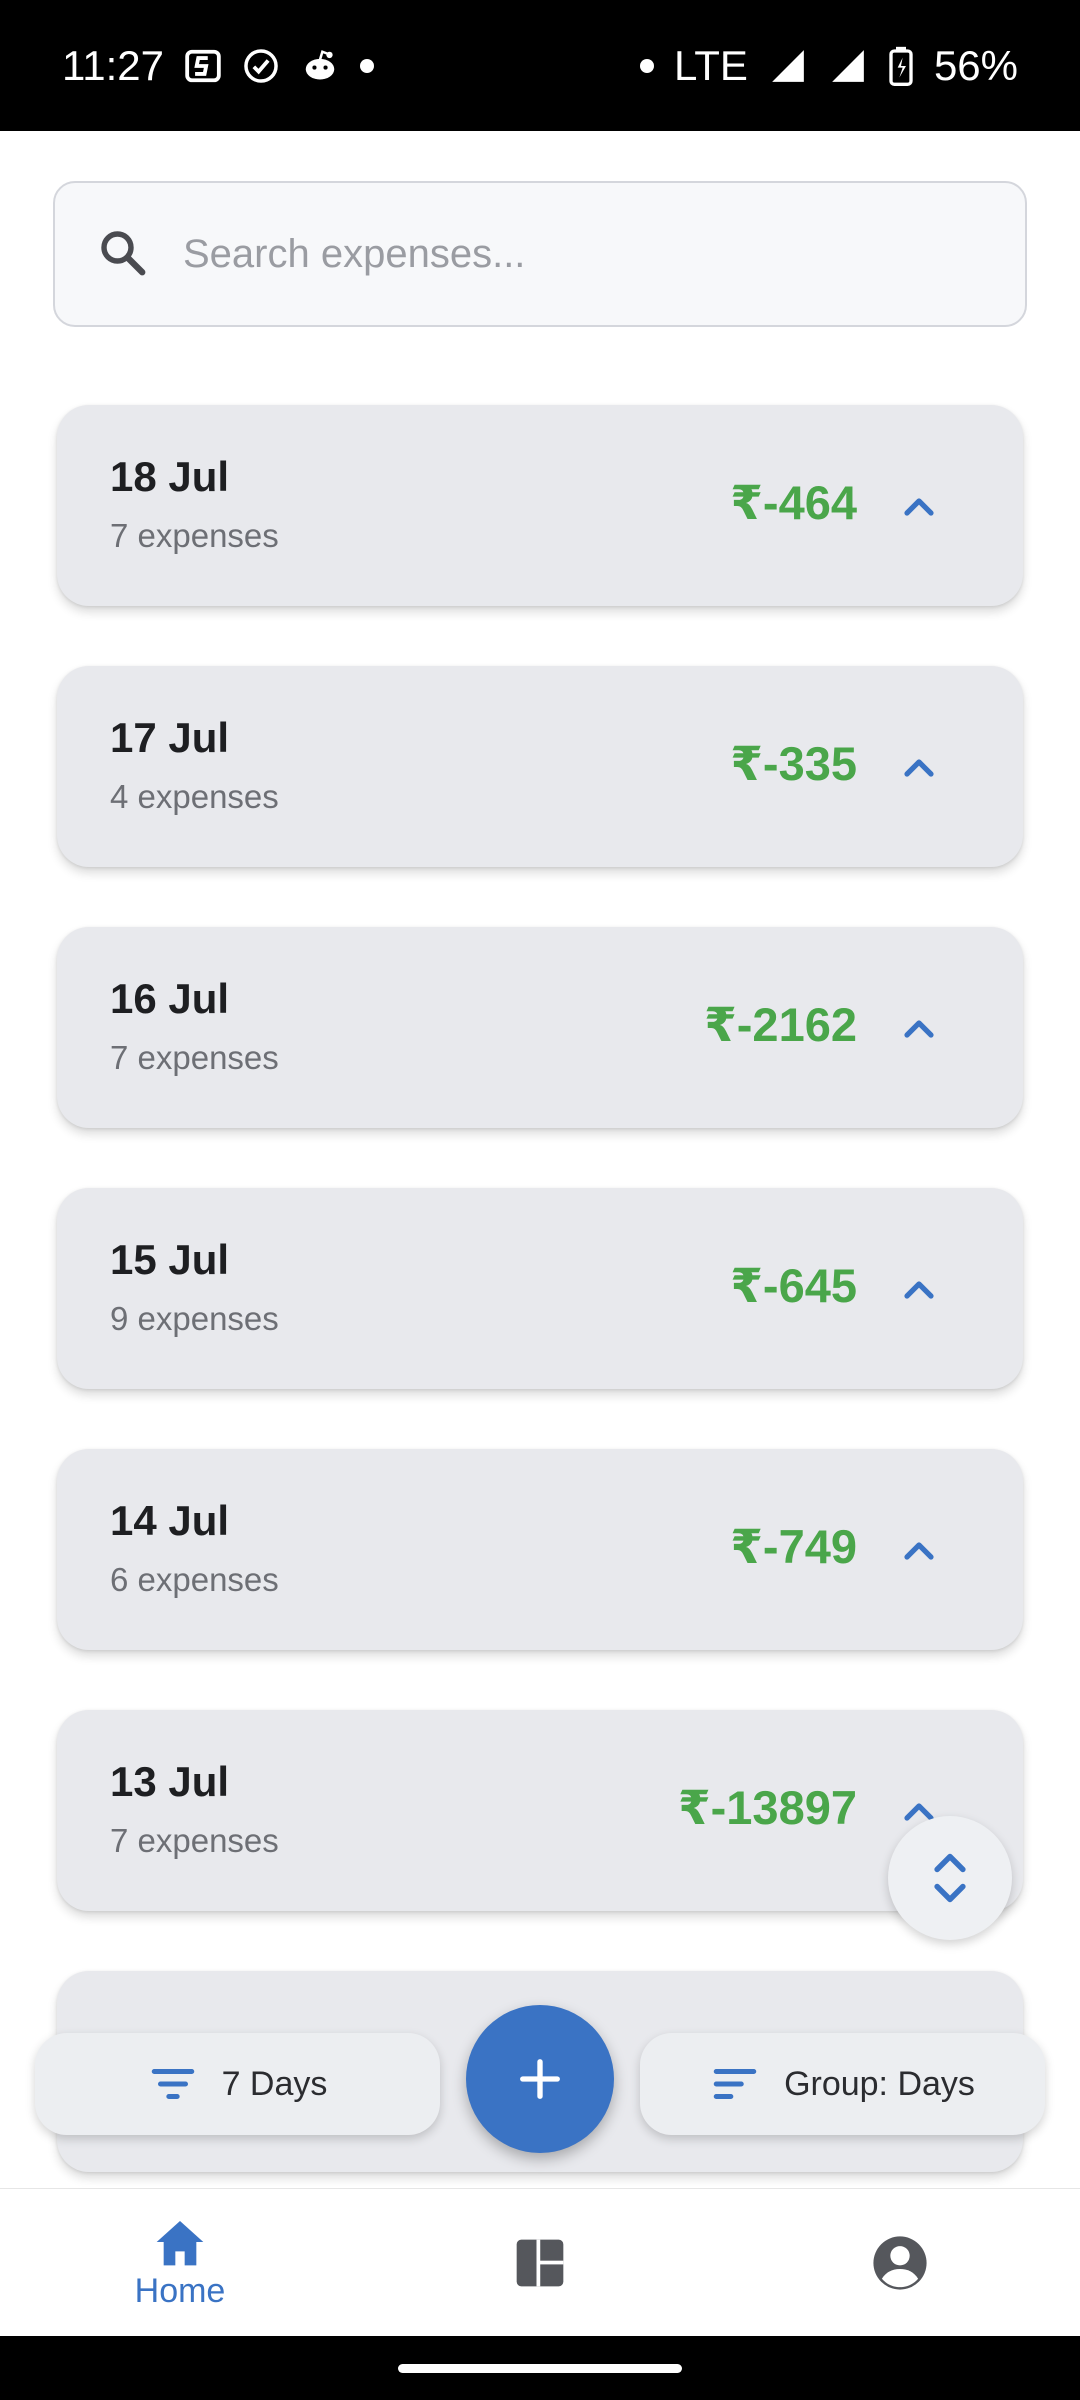 The height and width of the screenshot is (2400, 1080). What do you see at coordinates (194, 796) in the screenshot?
I see `group-expense-count: 4 expenses` at bounding box center [194, 796].